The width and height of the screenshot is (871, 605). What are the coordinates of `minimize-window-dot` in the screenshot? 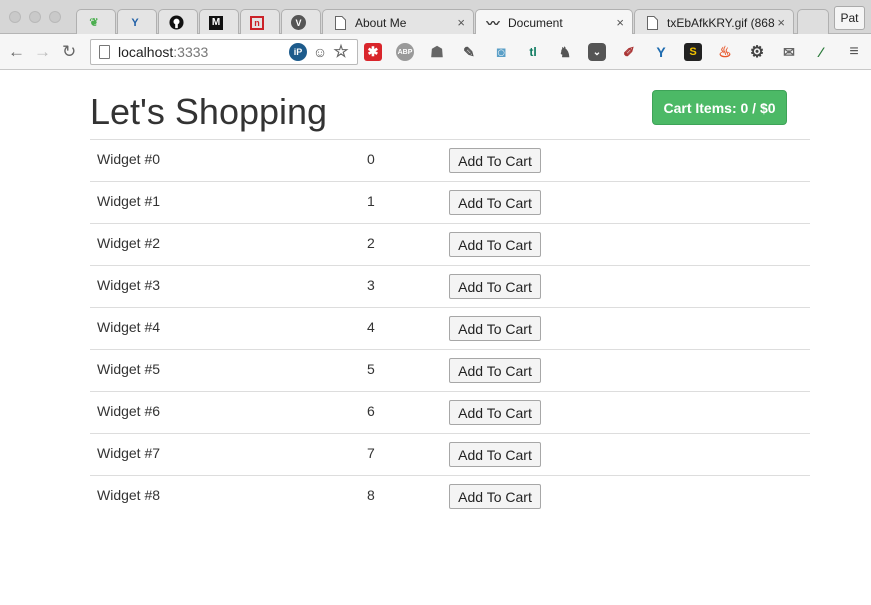 It's located at (35, 17).